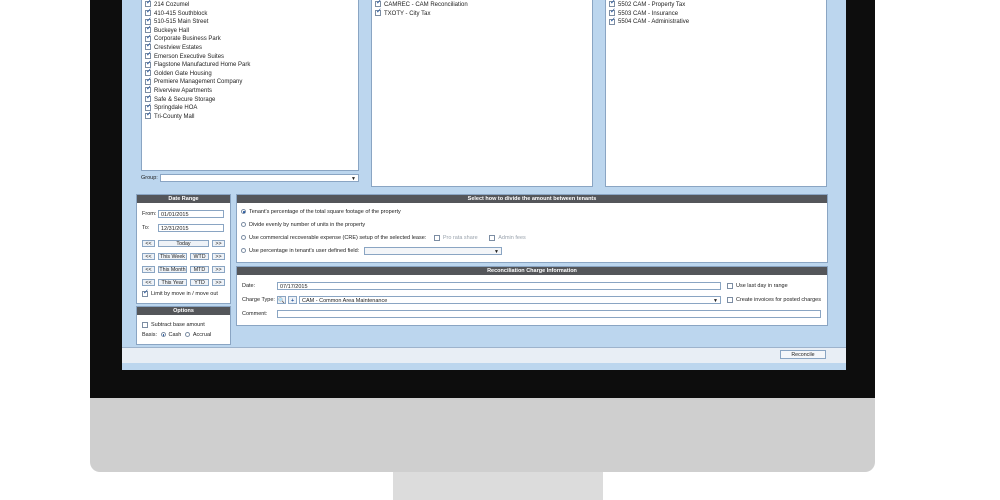  Describe the element at coordinates (183, 243) in the screenshot. I see `today-button: Today` at that location.